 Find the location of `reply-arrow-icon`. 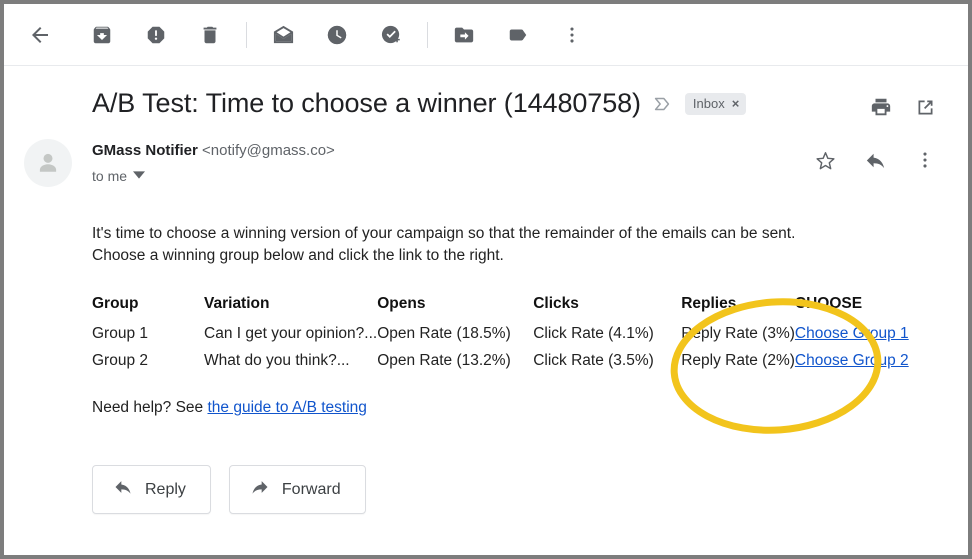

reply-arrow-icon is located at coordinates (875, 160).